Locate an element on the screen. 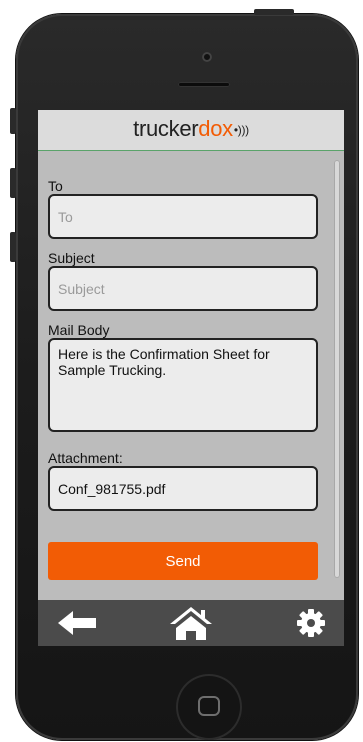 The height and width of the screenshot is (742, 363). signal-waves-icon: •))) is located at coordinates (241, 130).